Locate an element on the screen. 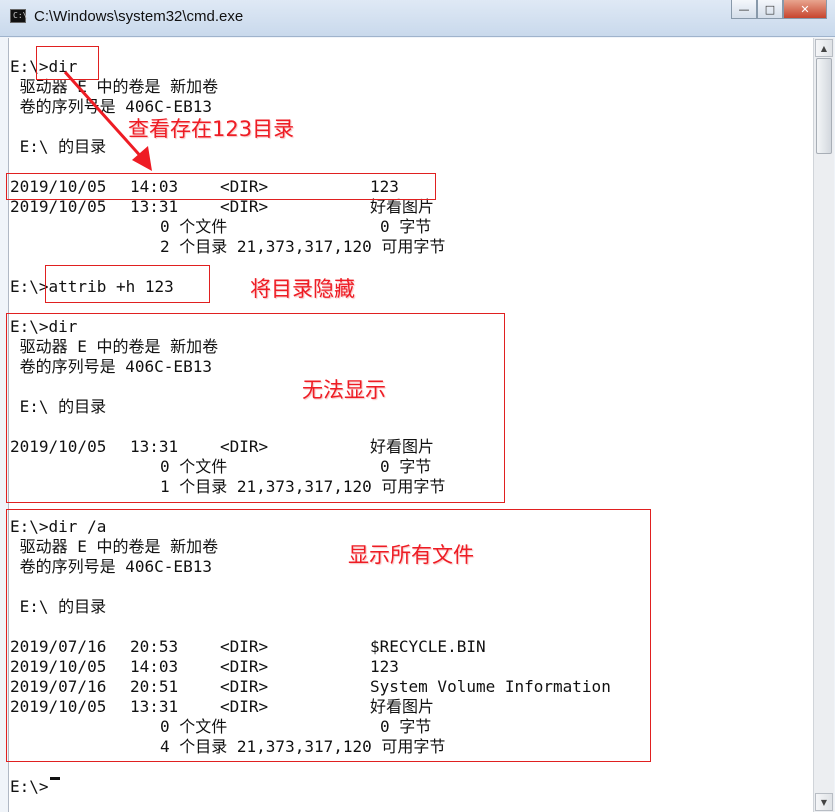 The image size is (835, 812). annotation-check-123: 查看存在123目录 is located at coordinates (211, 129).